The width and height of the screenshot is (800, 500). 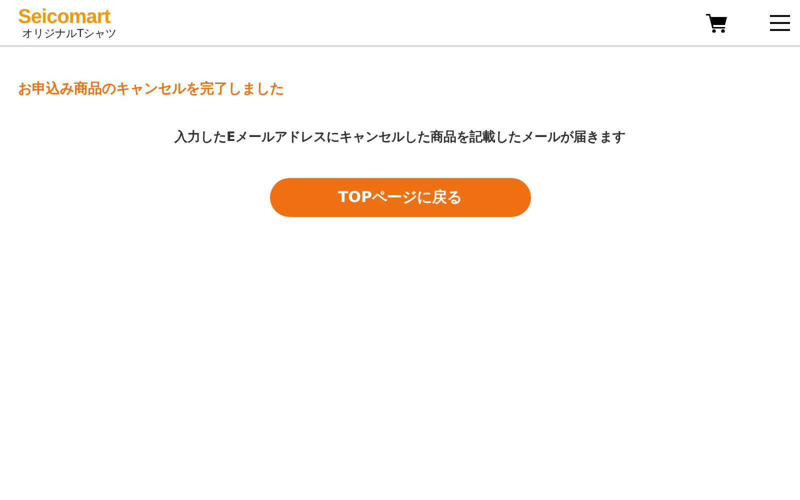 I want to click on cart-icon, so click(x=717, y=22).